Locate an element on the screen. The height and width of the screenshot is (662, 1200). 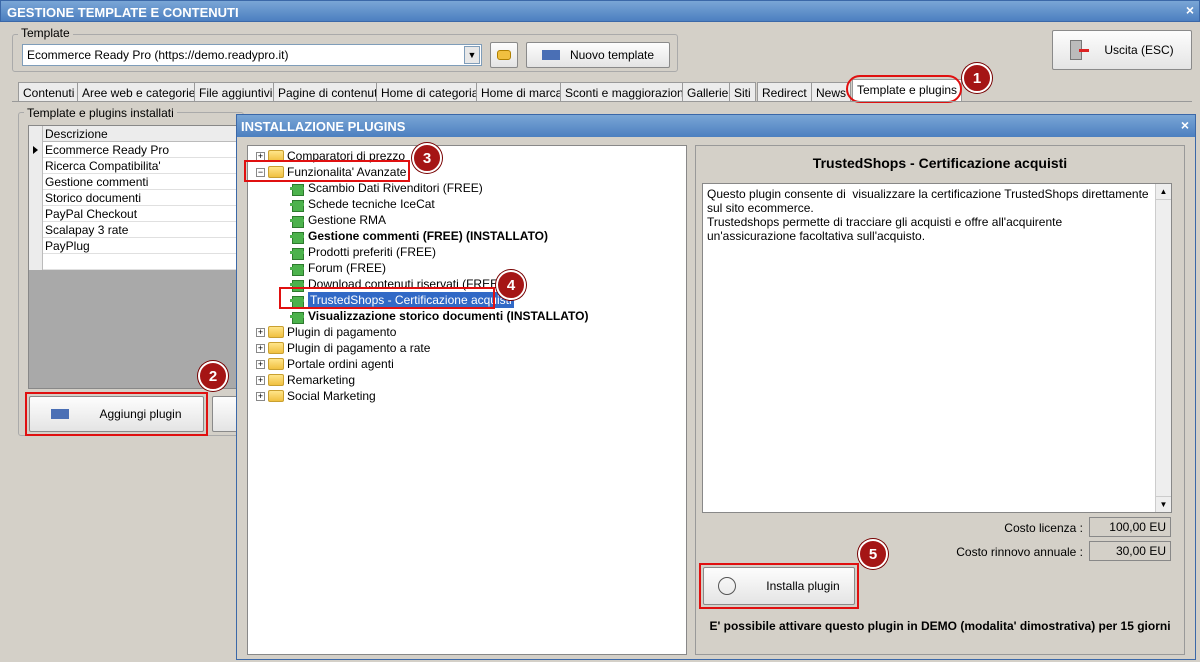
node-label: Forum (FREE) is located at coordinates (347, 268).